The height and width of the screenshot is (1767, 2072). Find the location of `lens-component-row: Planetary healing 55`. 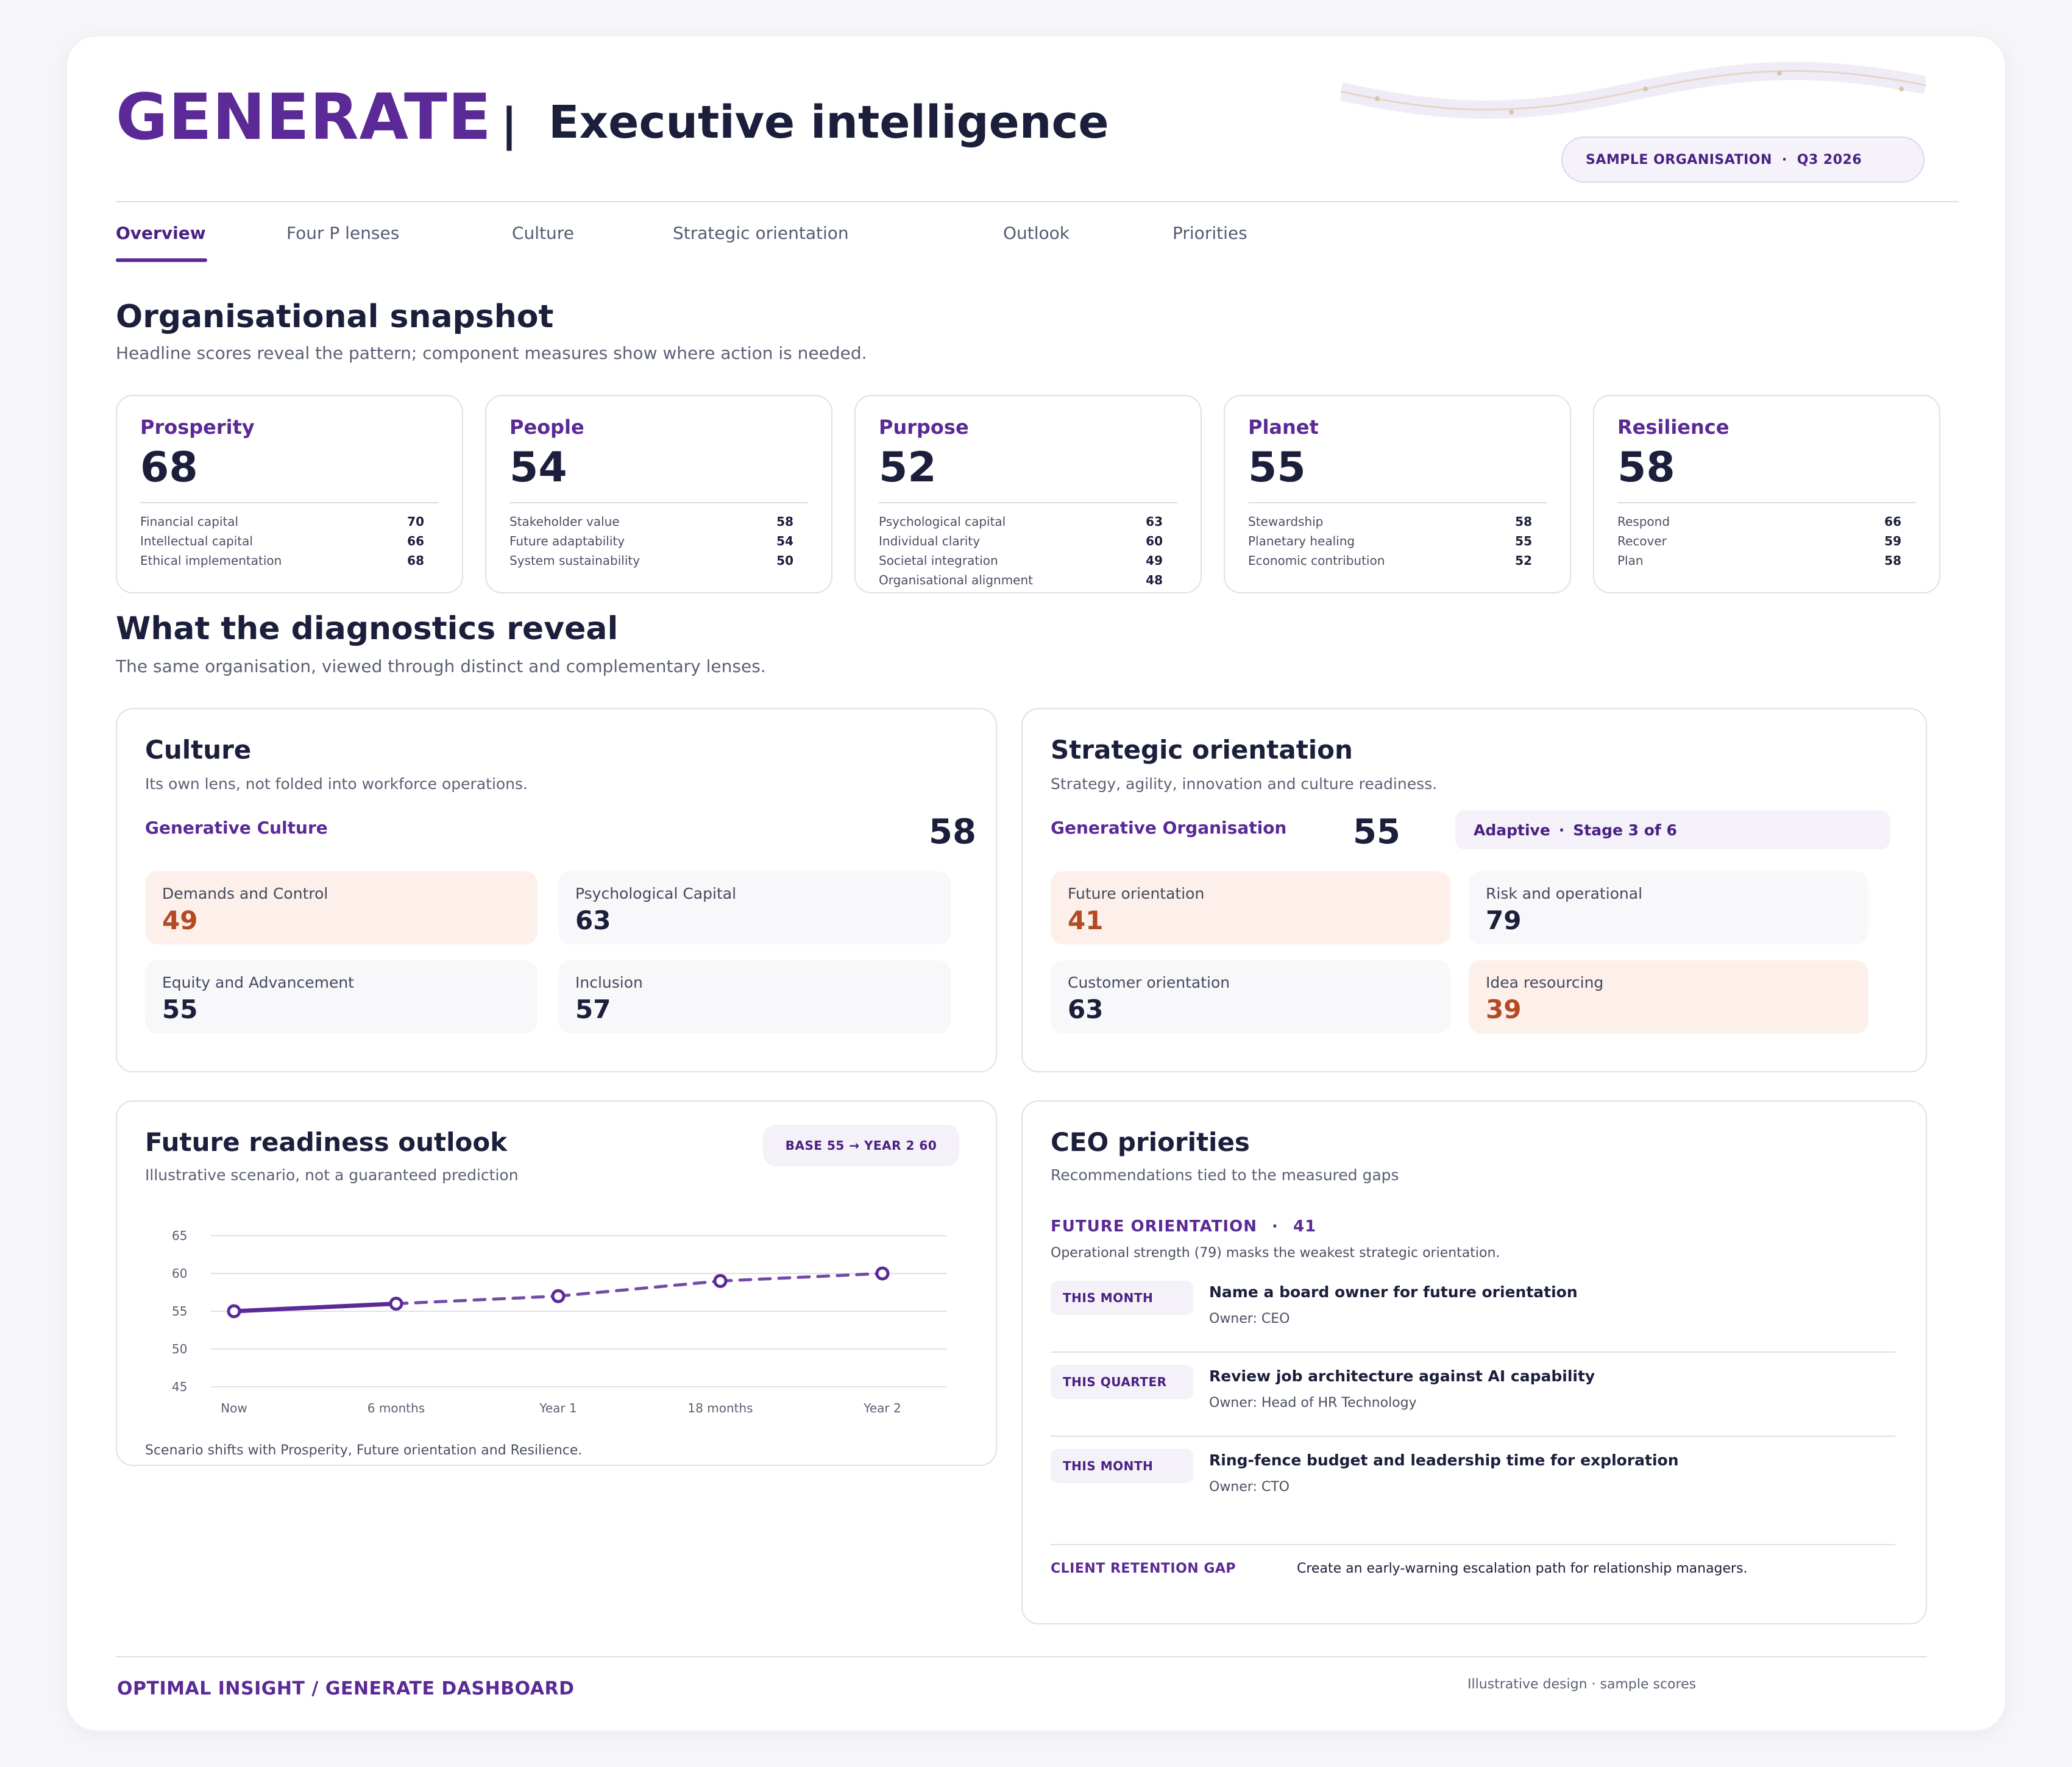

lens-component-row: Planetary healing 55 is located at coordinates (1390, 541).